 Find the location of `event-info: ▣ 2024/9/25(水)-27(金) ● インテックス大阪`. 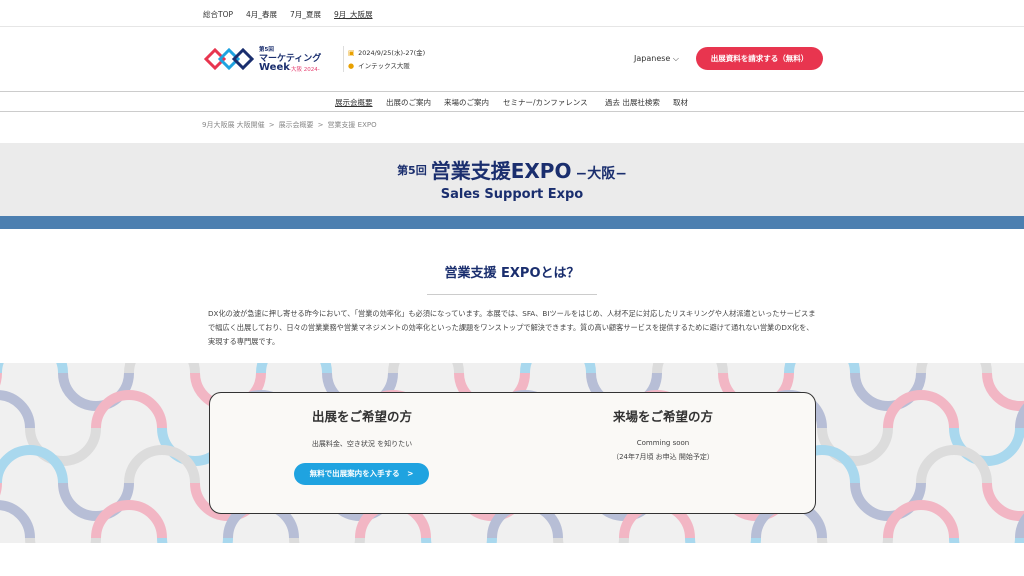

event-info: ▣ 2024/9/25(水)-27(金) ● インテックス大阪 is located at coordinates (384, 59).